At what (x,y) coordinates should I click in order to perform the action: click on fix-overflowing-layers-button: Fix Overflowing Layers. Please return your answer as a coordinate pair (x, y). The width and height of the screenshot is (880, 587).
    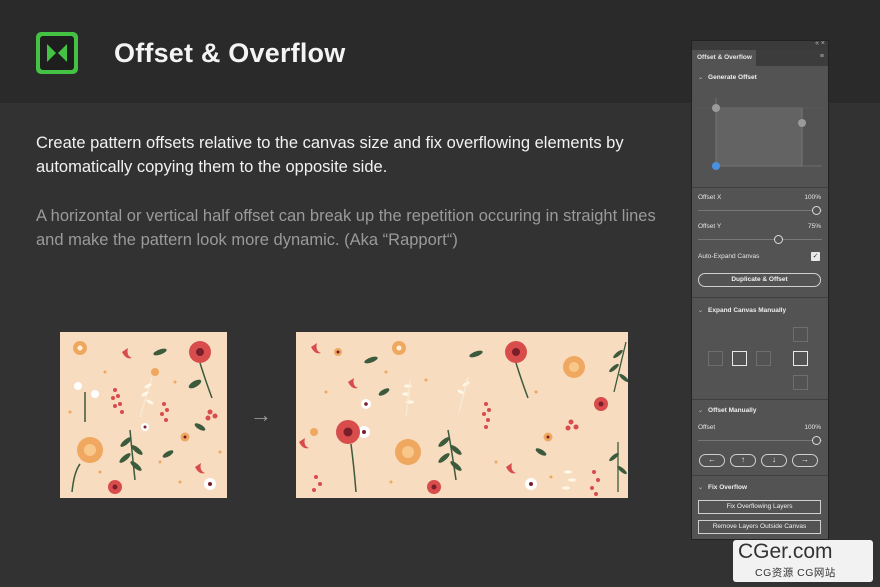
    Looking at the image, I should click on (759, 507).